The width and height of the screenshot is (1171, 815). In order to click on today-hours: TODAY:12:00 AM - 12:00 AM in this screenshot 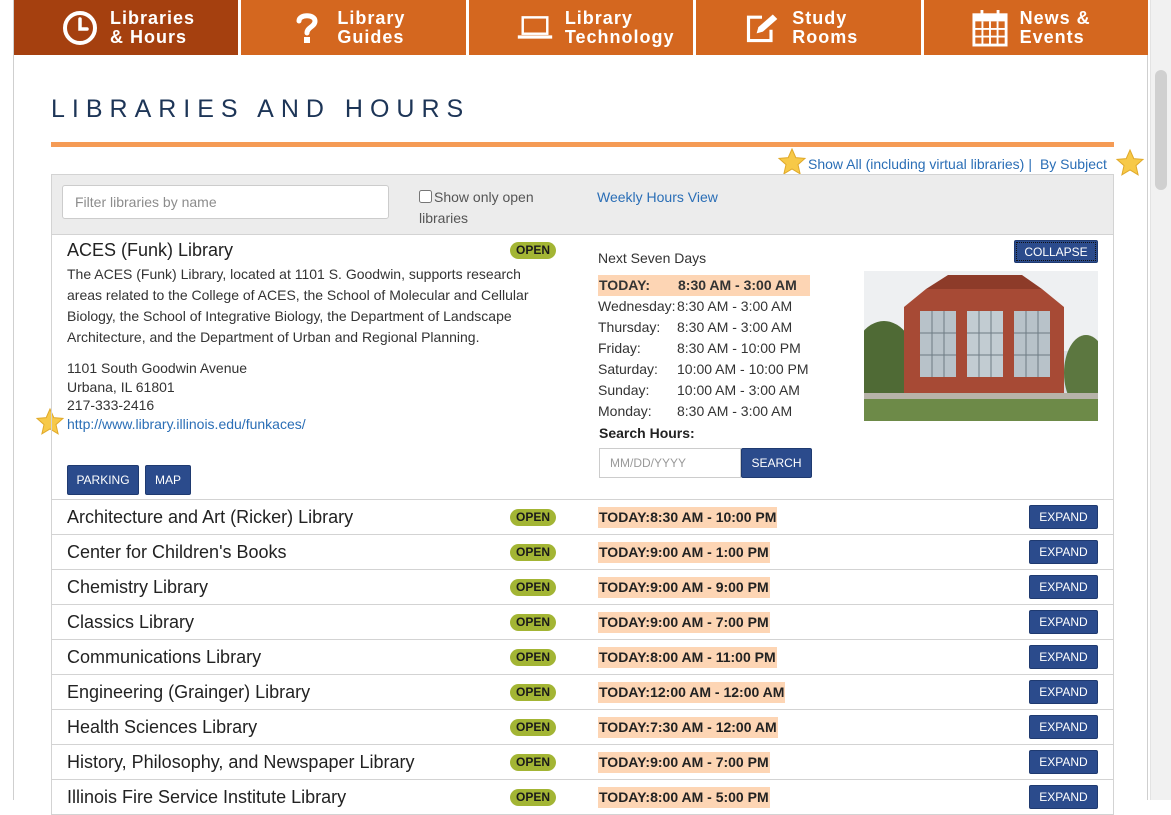, I will do `click(692, 692)`.